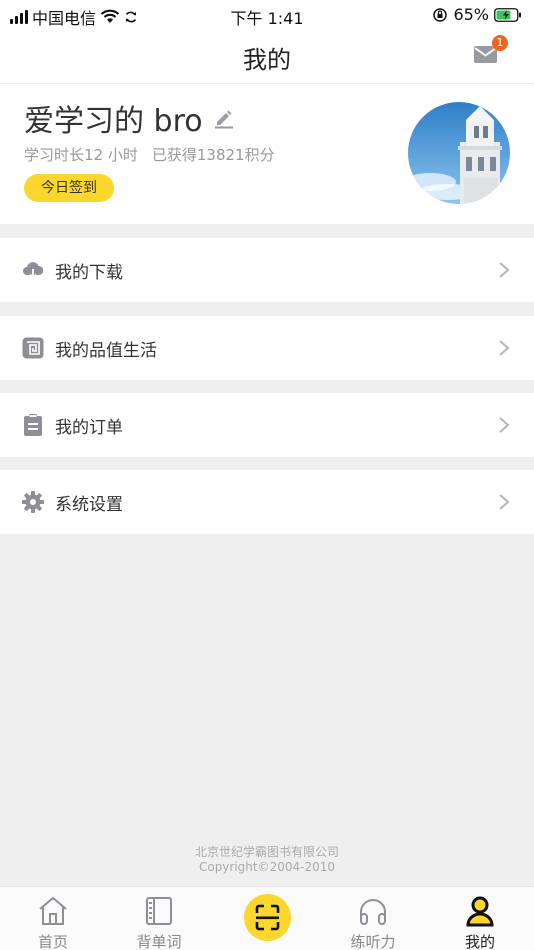 This screenshot has height=950, width=534. I want to click on orientation-lock-icon, so click(440, 14).